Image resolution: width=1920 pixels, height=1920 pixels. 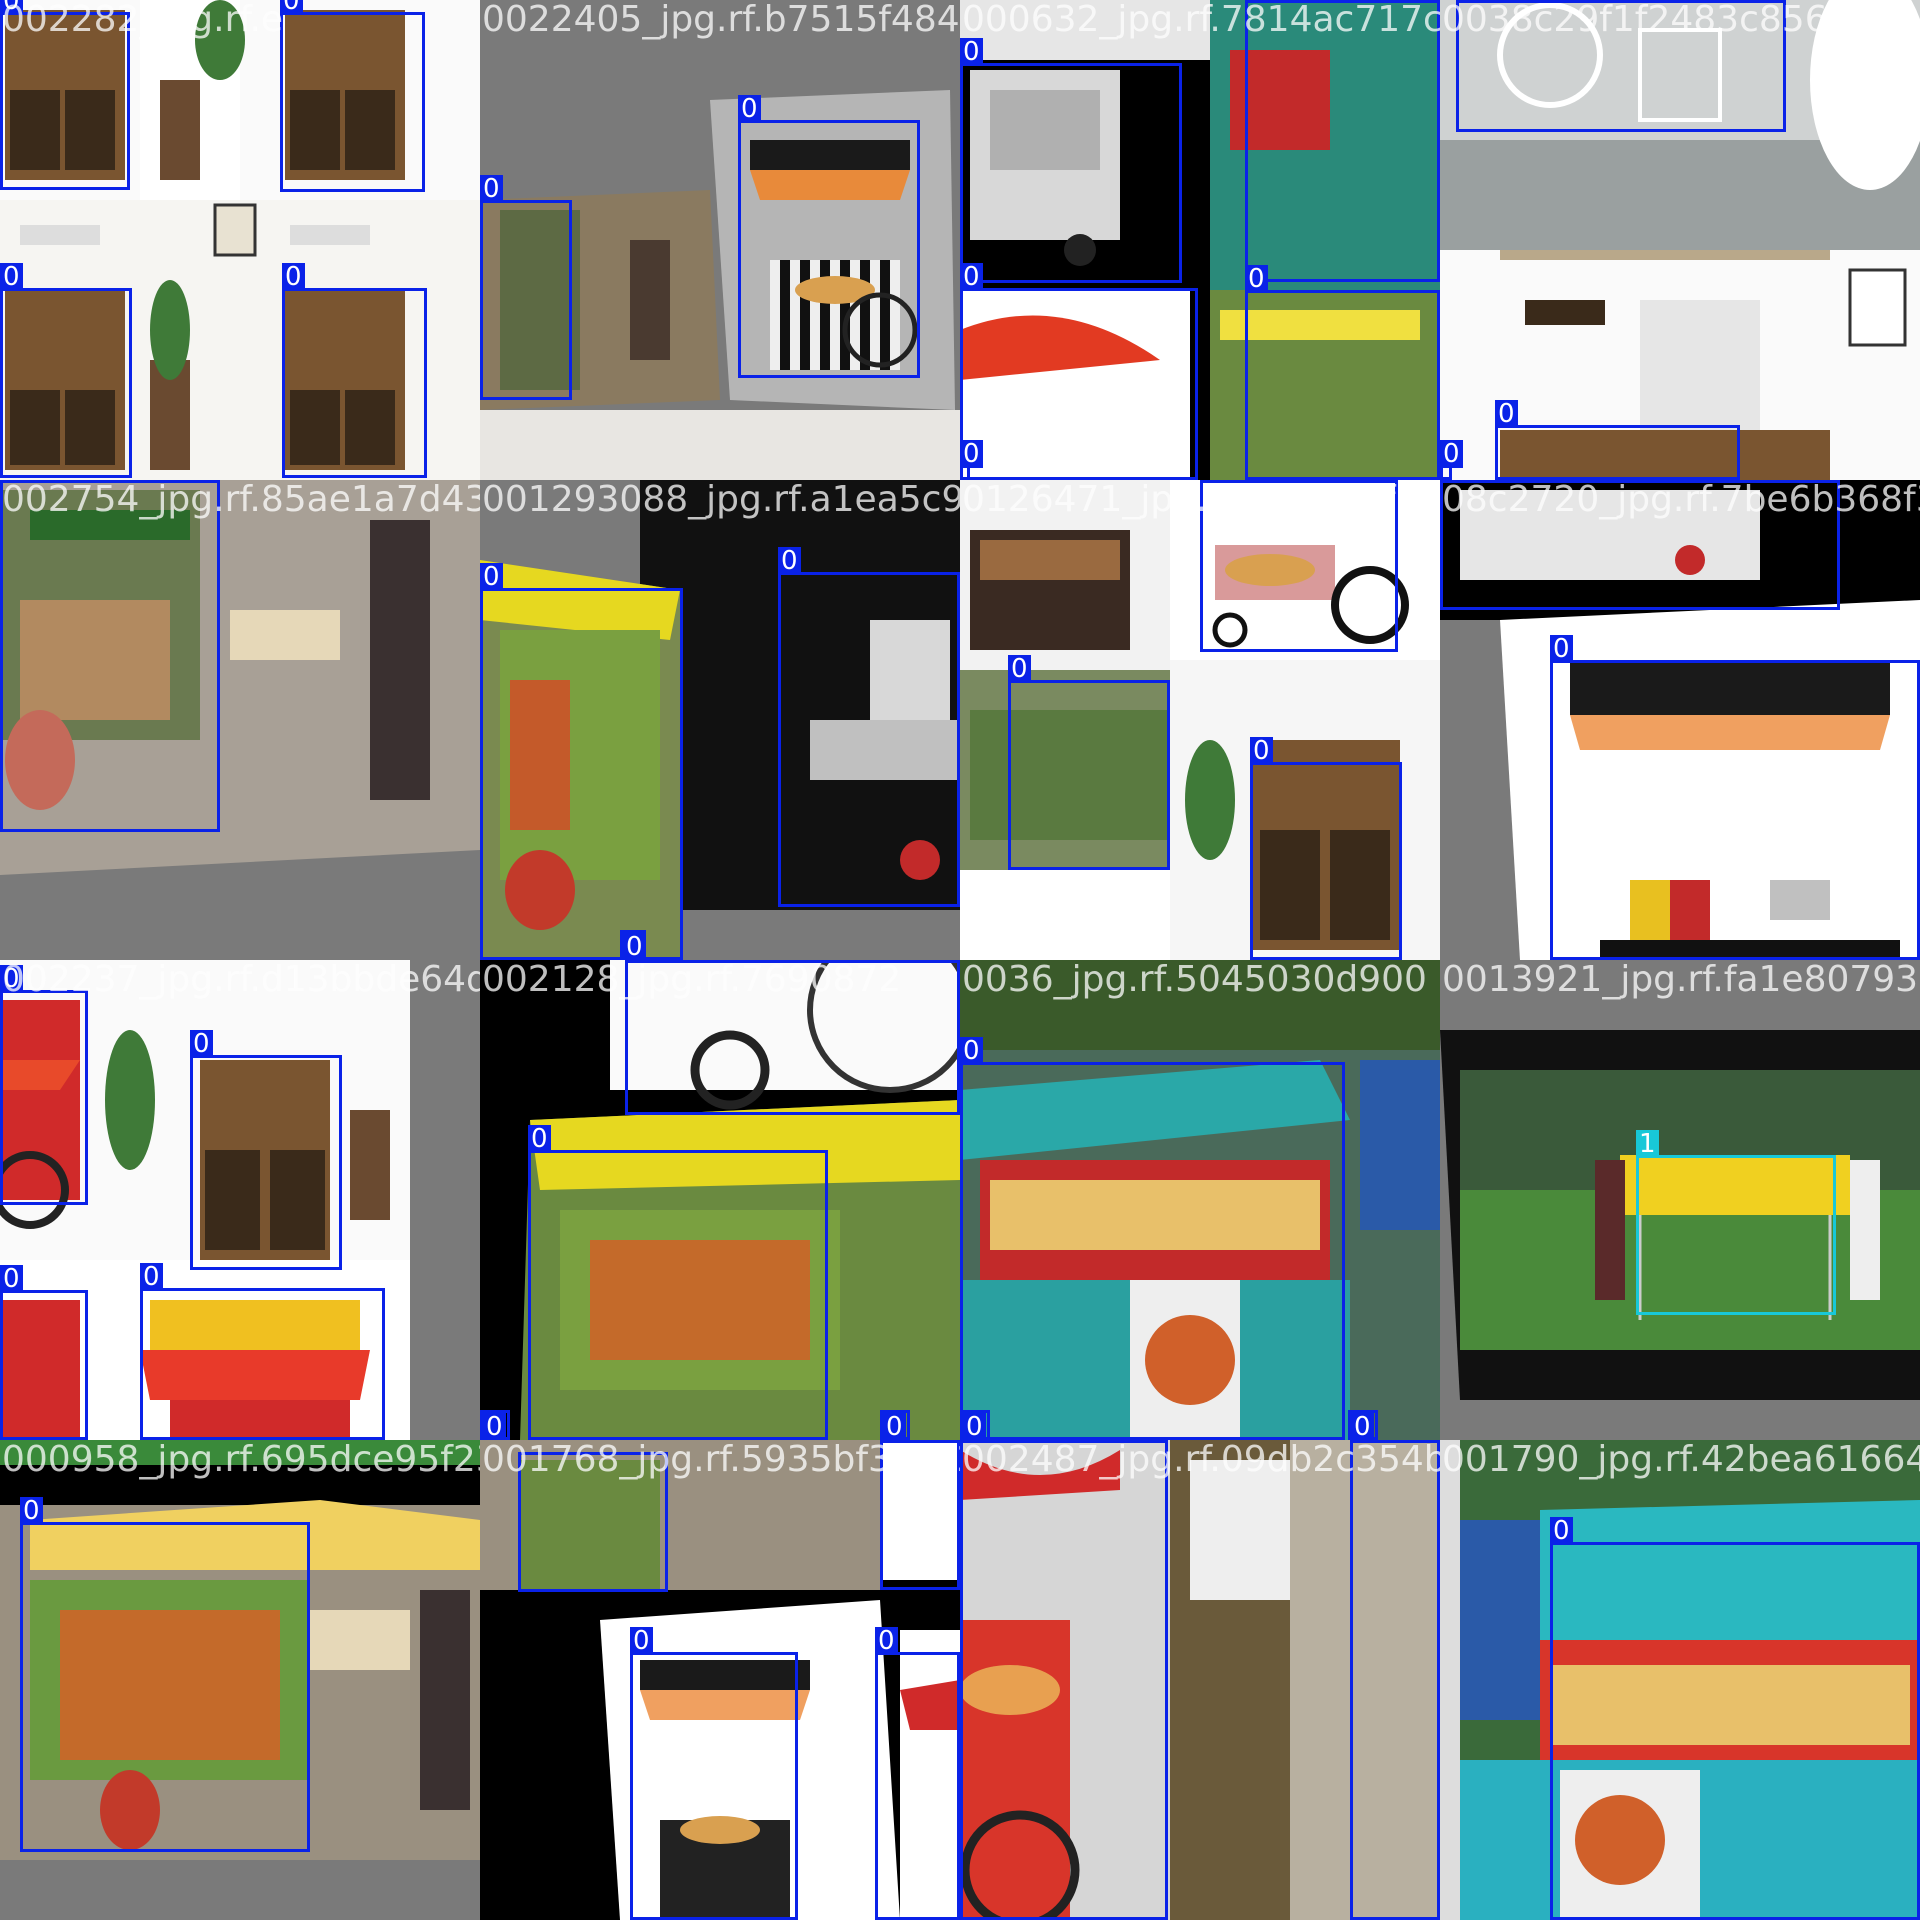 What do you see at coordinates (721, 1460) in the screenshot?
I see `tile-title: 001768_jpg.rf.5935bf371c2f3` at bounding box center [721, 1460].